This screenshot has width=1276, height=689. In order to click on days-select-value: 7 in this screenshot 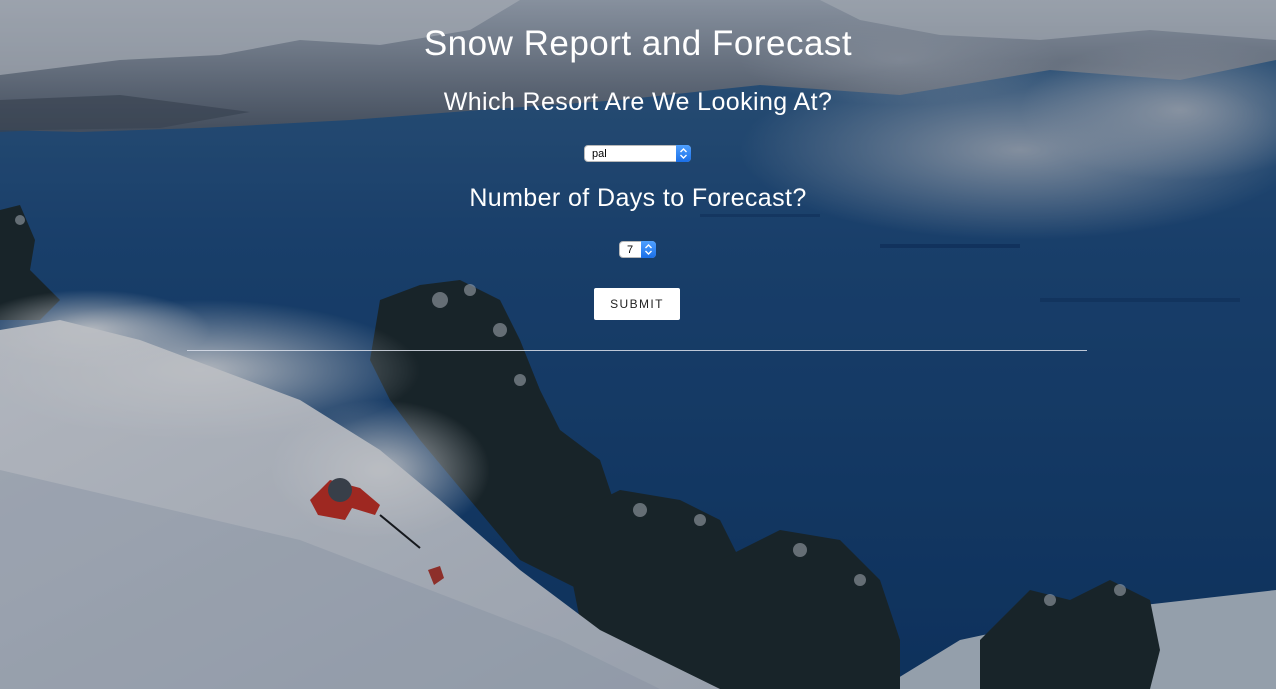, I will do `click(630, 250)`.